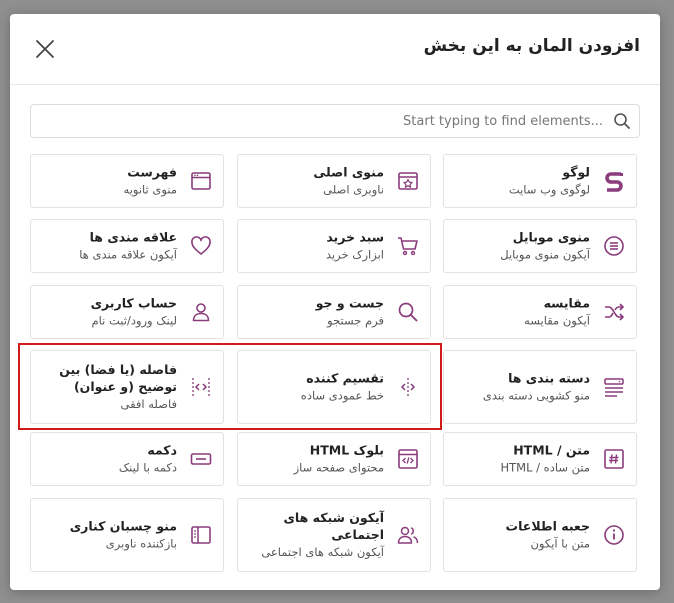 This screenshot has width=674, height=603. Describe the element at coordinates (354, 254) in the screenshot. I see `element-card-subtitle: ابزارک خرید` at that location.